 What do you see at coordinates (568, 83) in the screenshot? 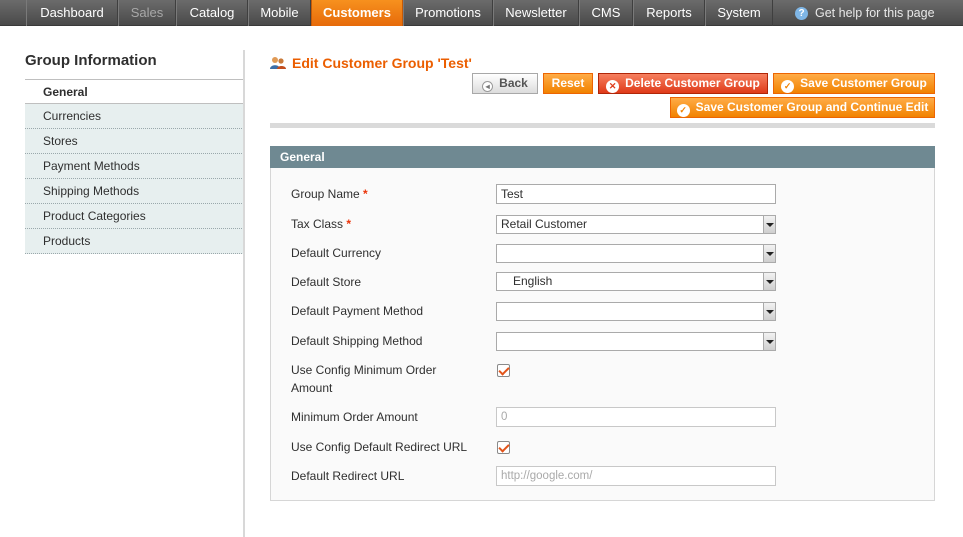
I see `reset-button: Reset` at bounding box center [568, 83].